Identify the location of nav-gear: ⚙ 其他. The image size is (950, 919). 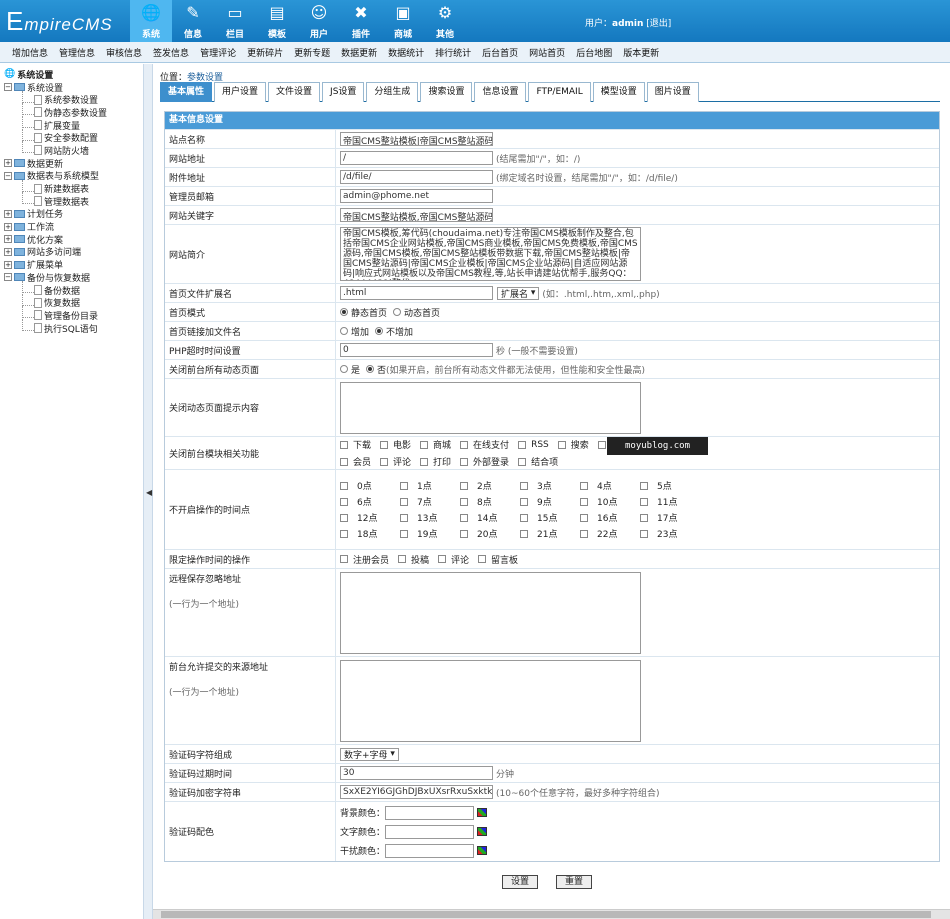
(445, 21).